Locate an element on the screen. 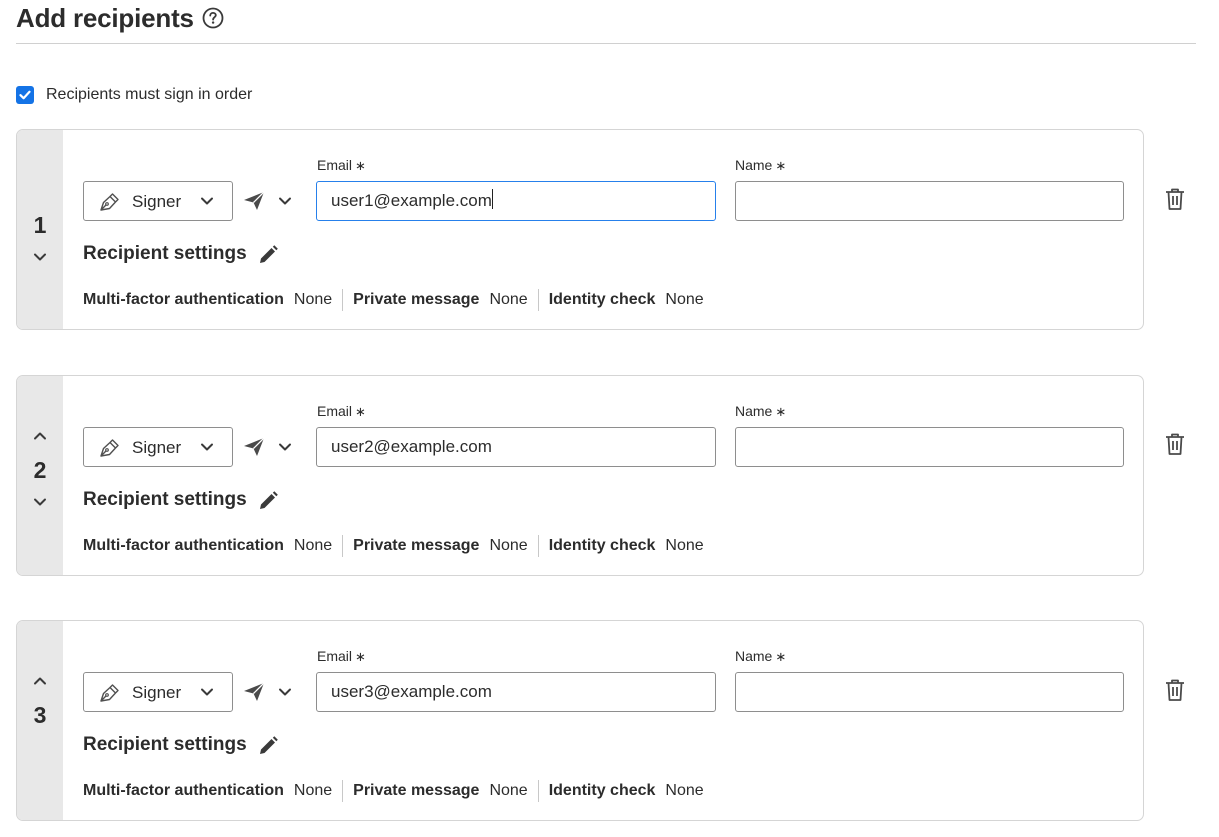 Image resolution: width=1219 pixels, height=837 pixels. recipient-order-column: 1 is located at coordinates (40, 229).